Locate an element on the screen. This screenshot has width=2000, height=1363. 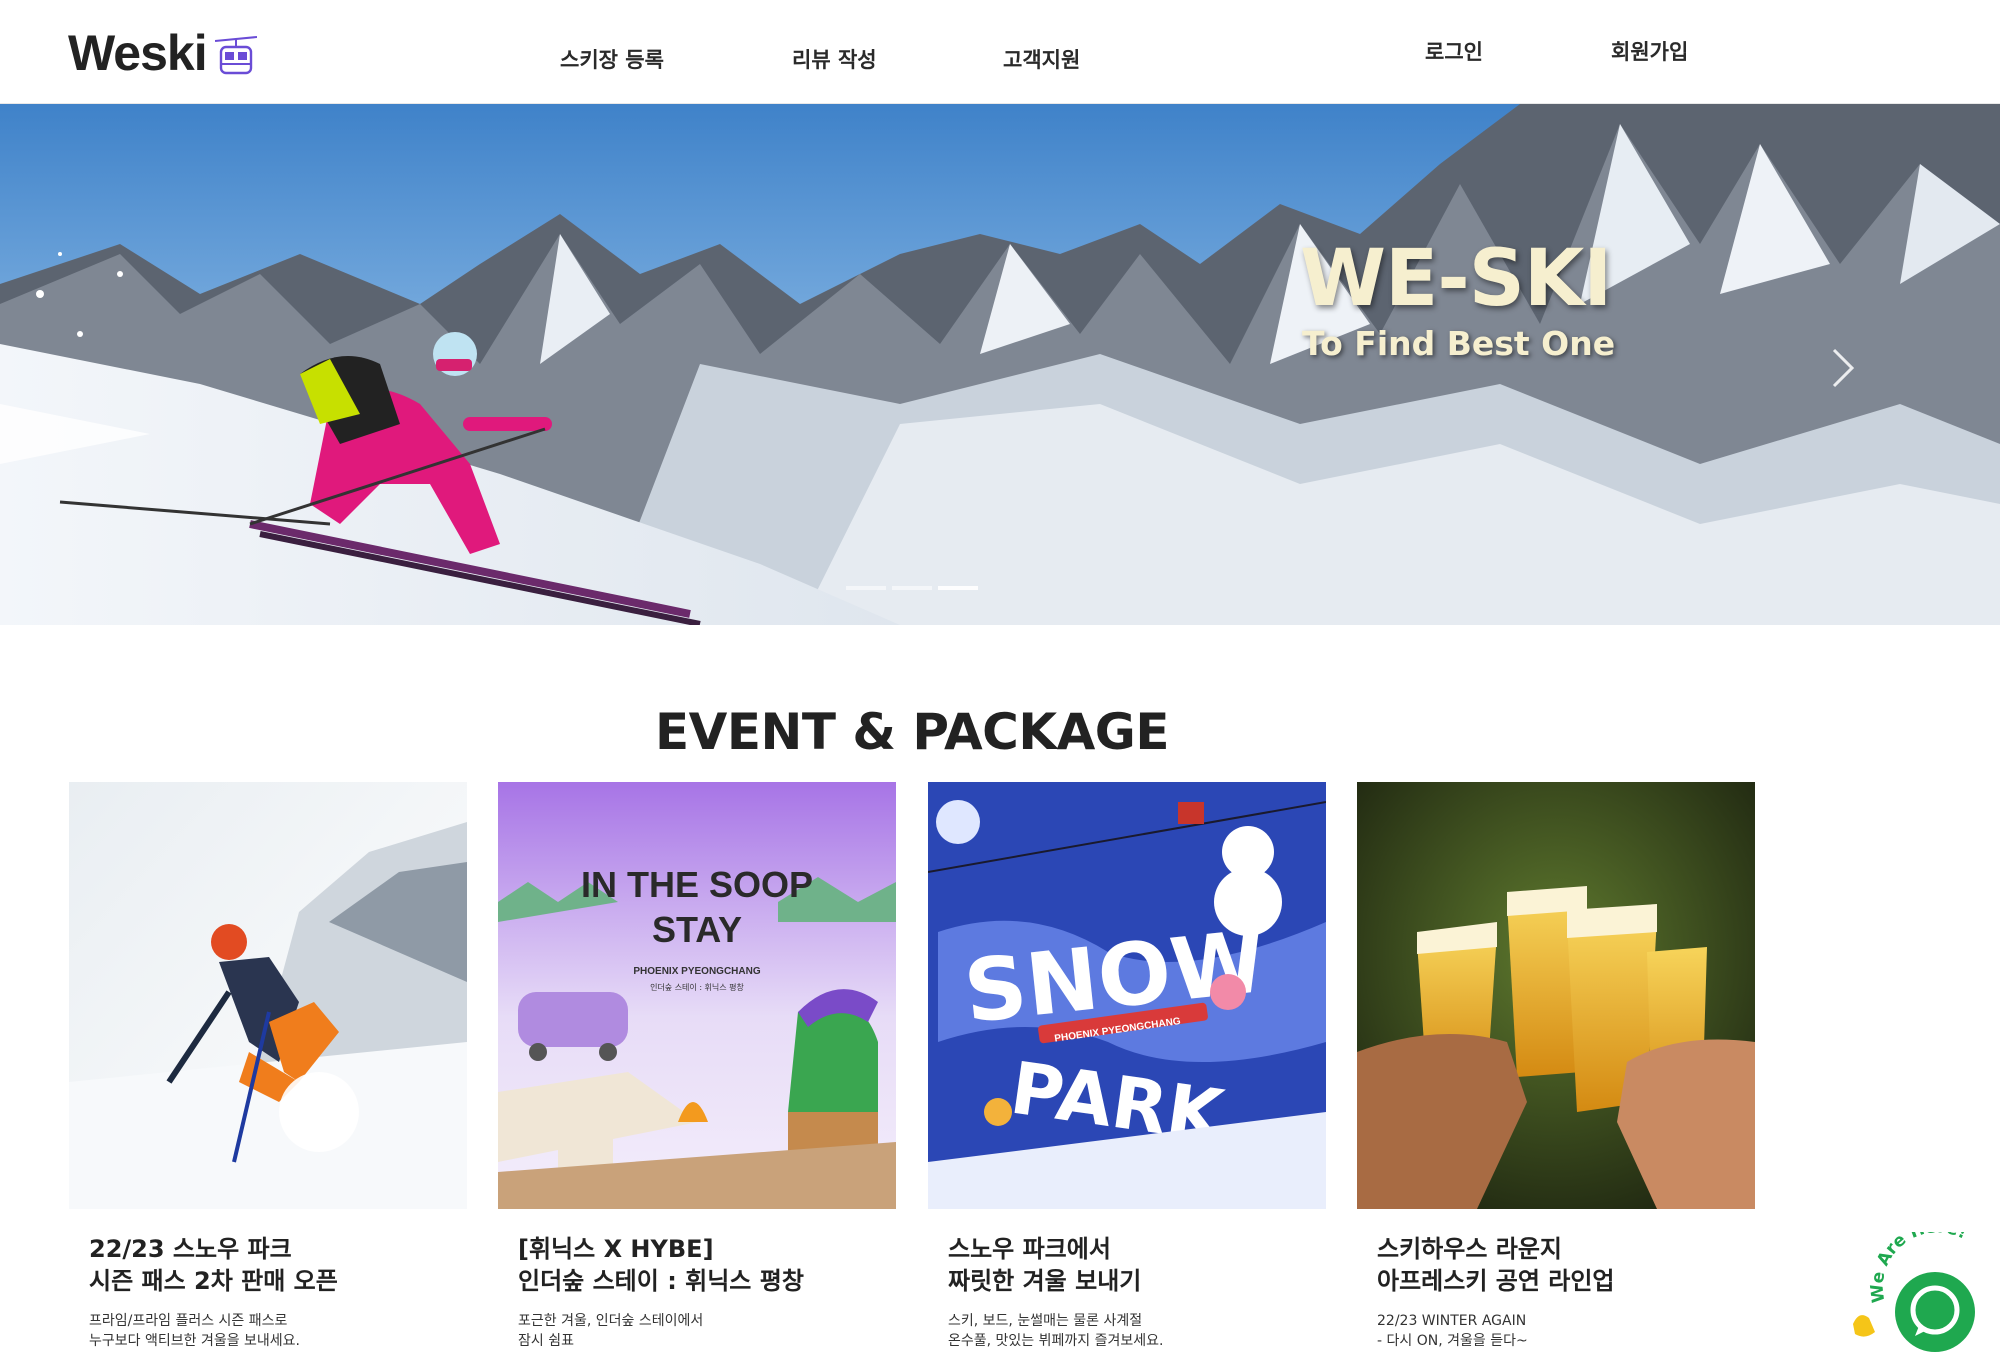
card-desc-line2: 온수풀, 맛있는 뷔페까지 즐겨보세요. is located at coordinates (1056, 1341).